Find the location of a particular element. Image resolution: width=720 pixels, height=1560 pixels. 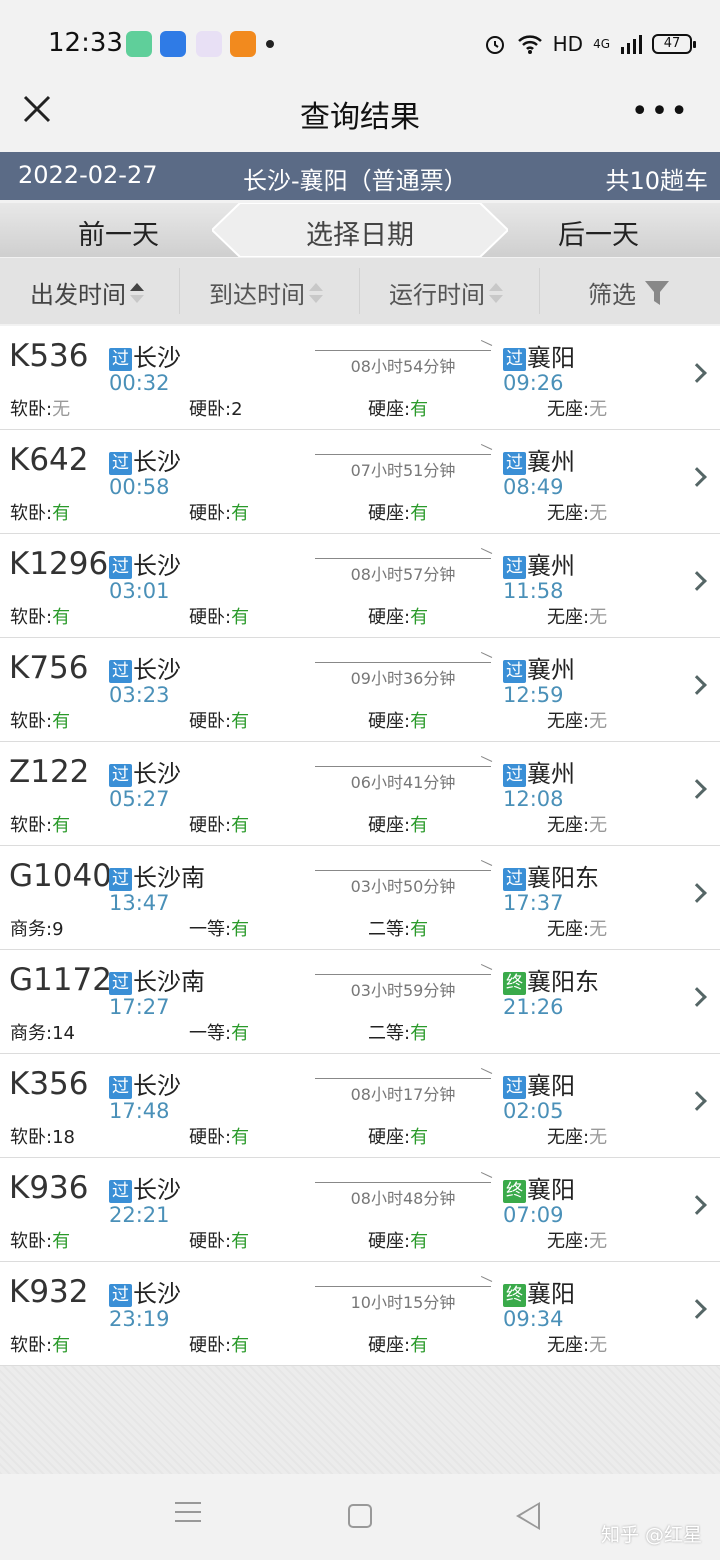

network-type: HD is located at coordinates (568, 44).